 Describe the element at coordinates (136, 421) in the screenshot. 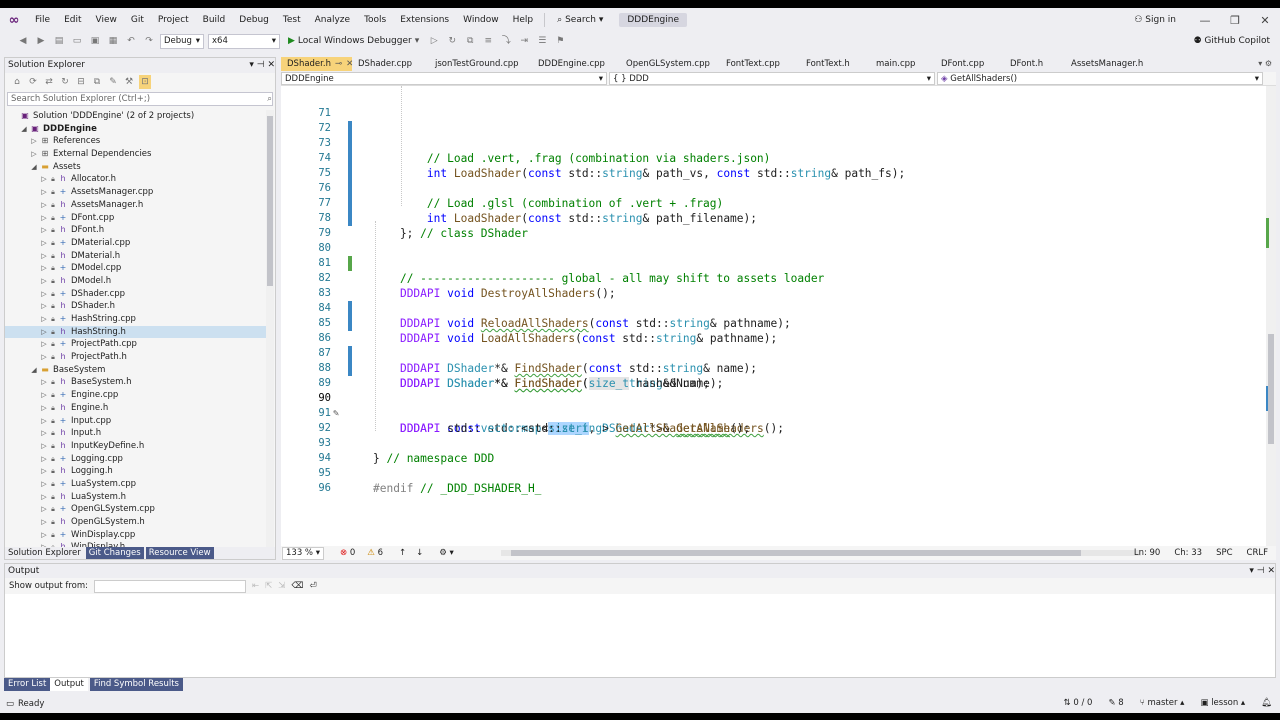

I see `tree-item: ▷ 🔒︎ + Input.cpp` at that location.